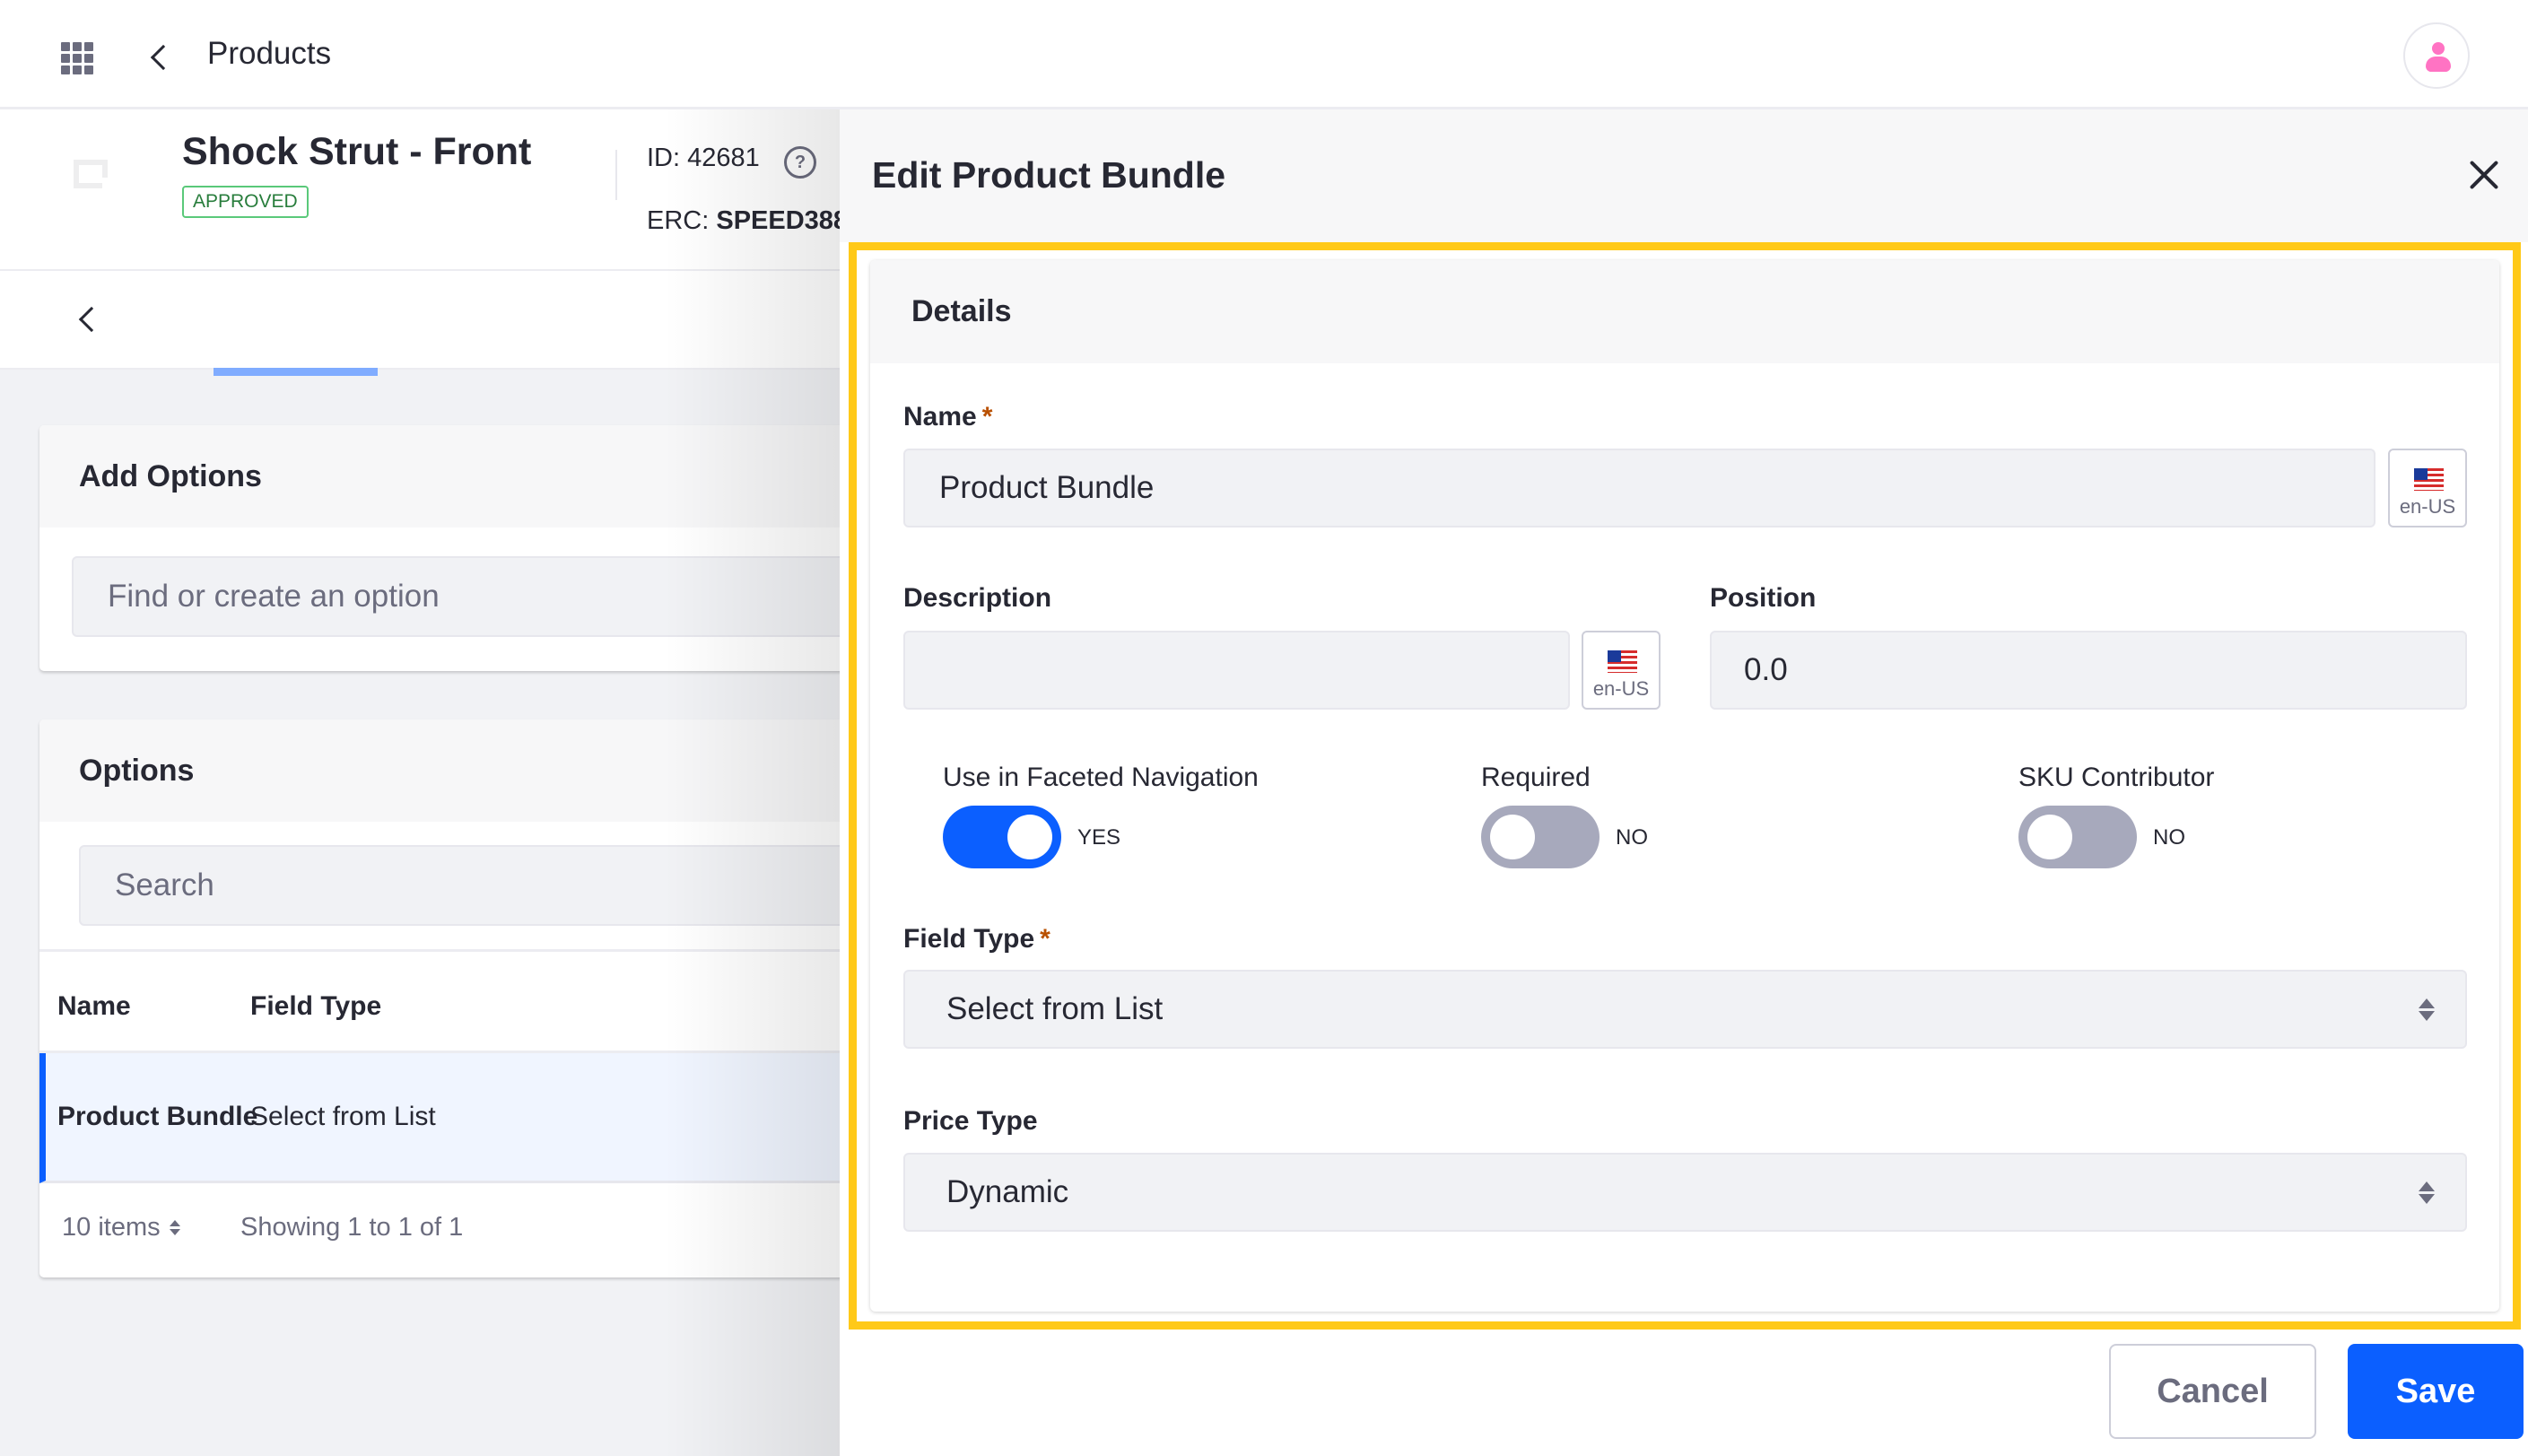 This screenshot has width=2528, height=1456. Describe the element at coordinates (786, 220) in the screenshot. I see `product-erc-value: SPEED388(` at that location.